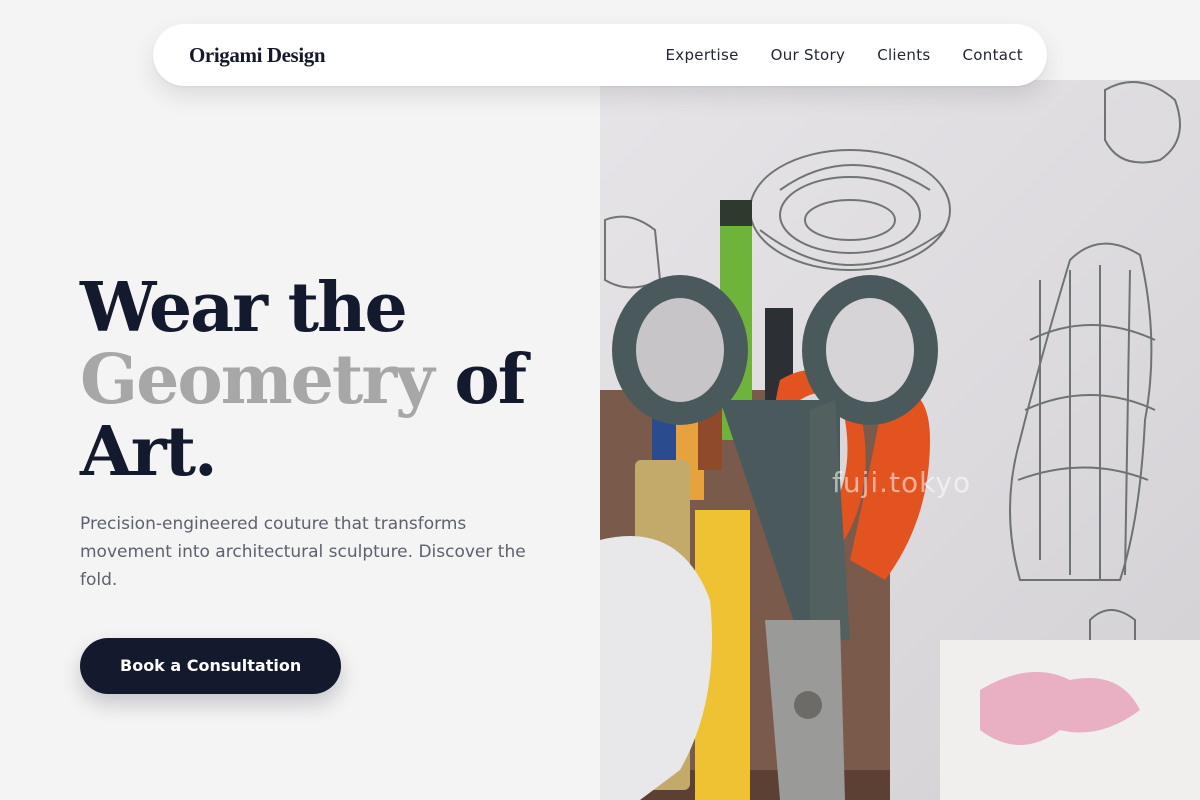 Image resolution: width=1200 pixels, height=800 pixels. I want to click on nav-link-clients: Clients, so click(903, 55).